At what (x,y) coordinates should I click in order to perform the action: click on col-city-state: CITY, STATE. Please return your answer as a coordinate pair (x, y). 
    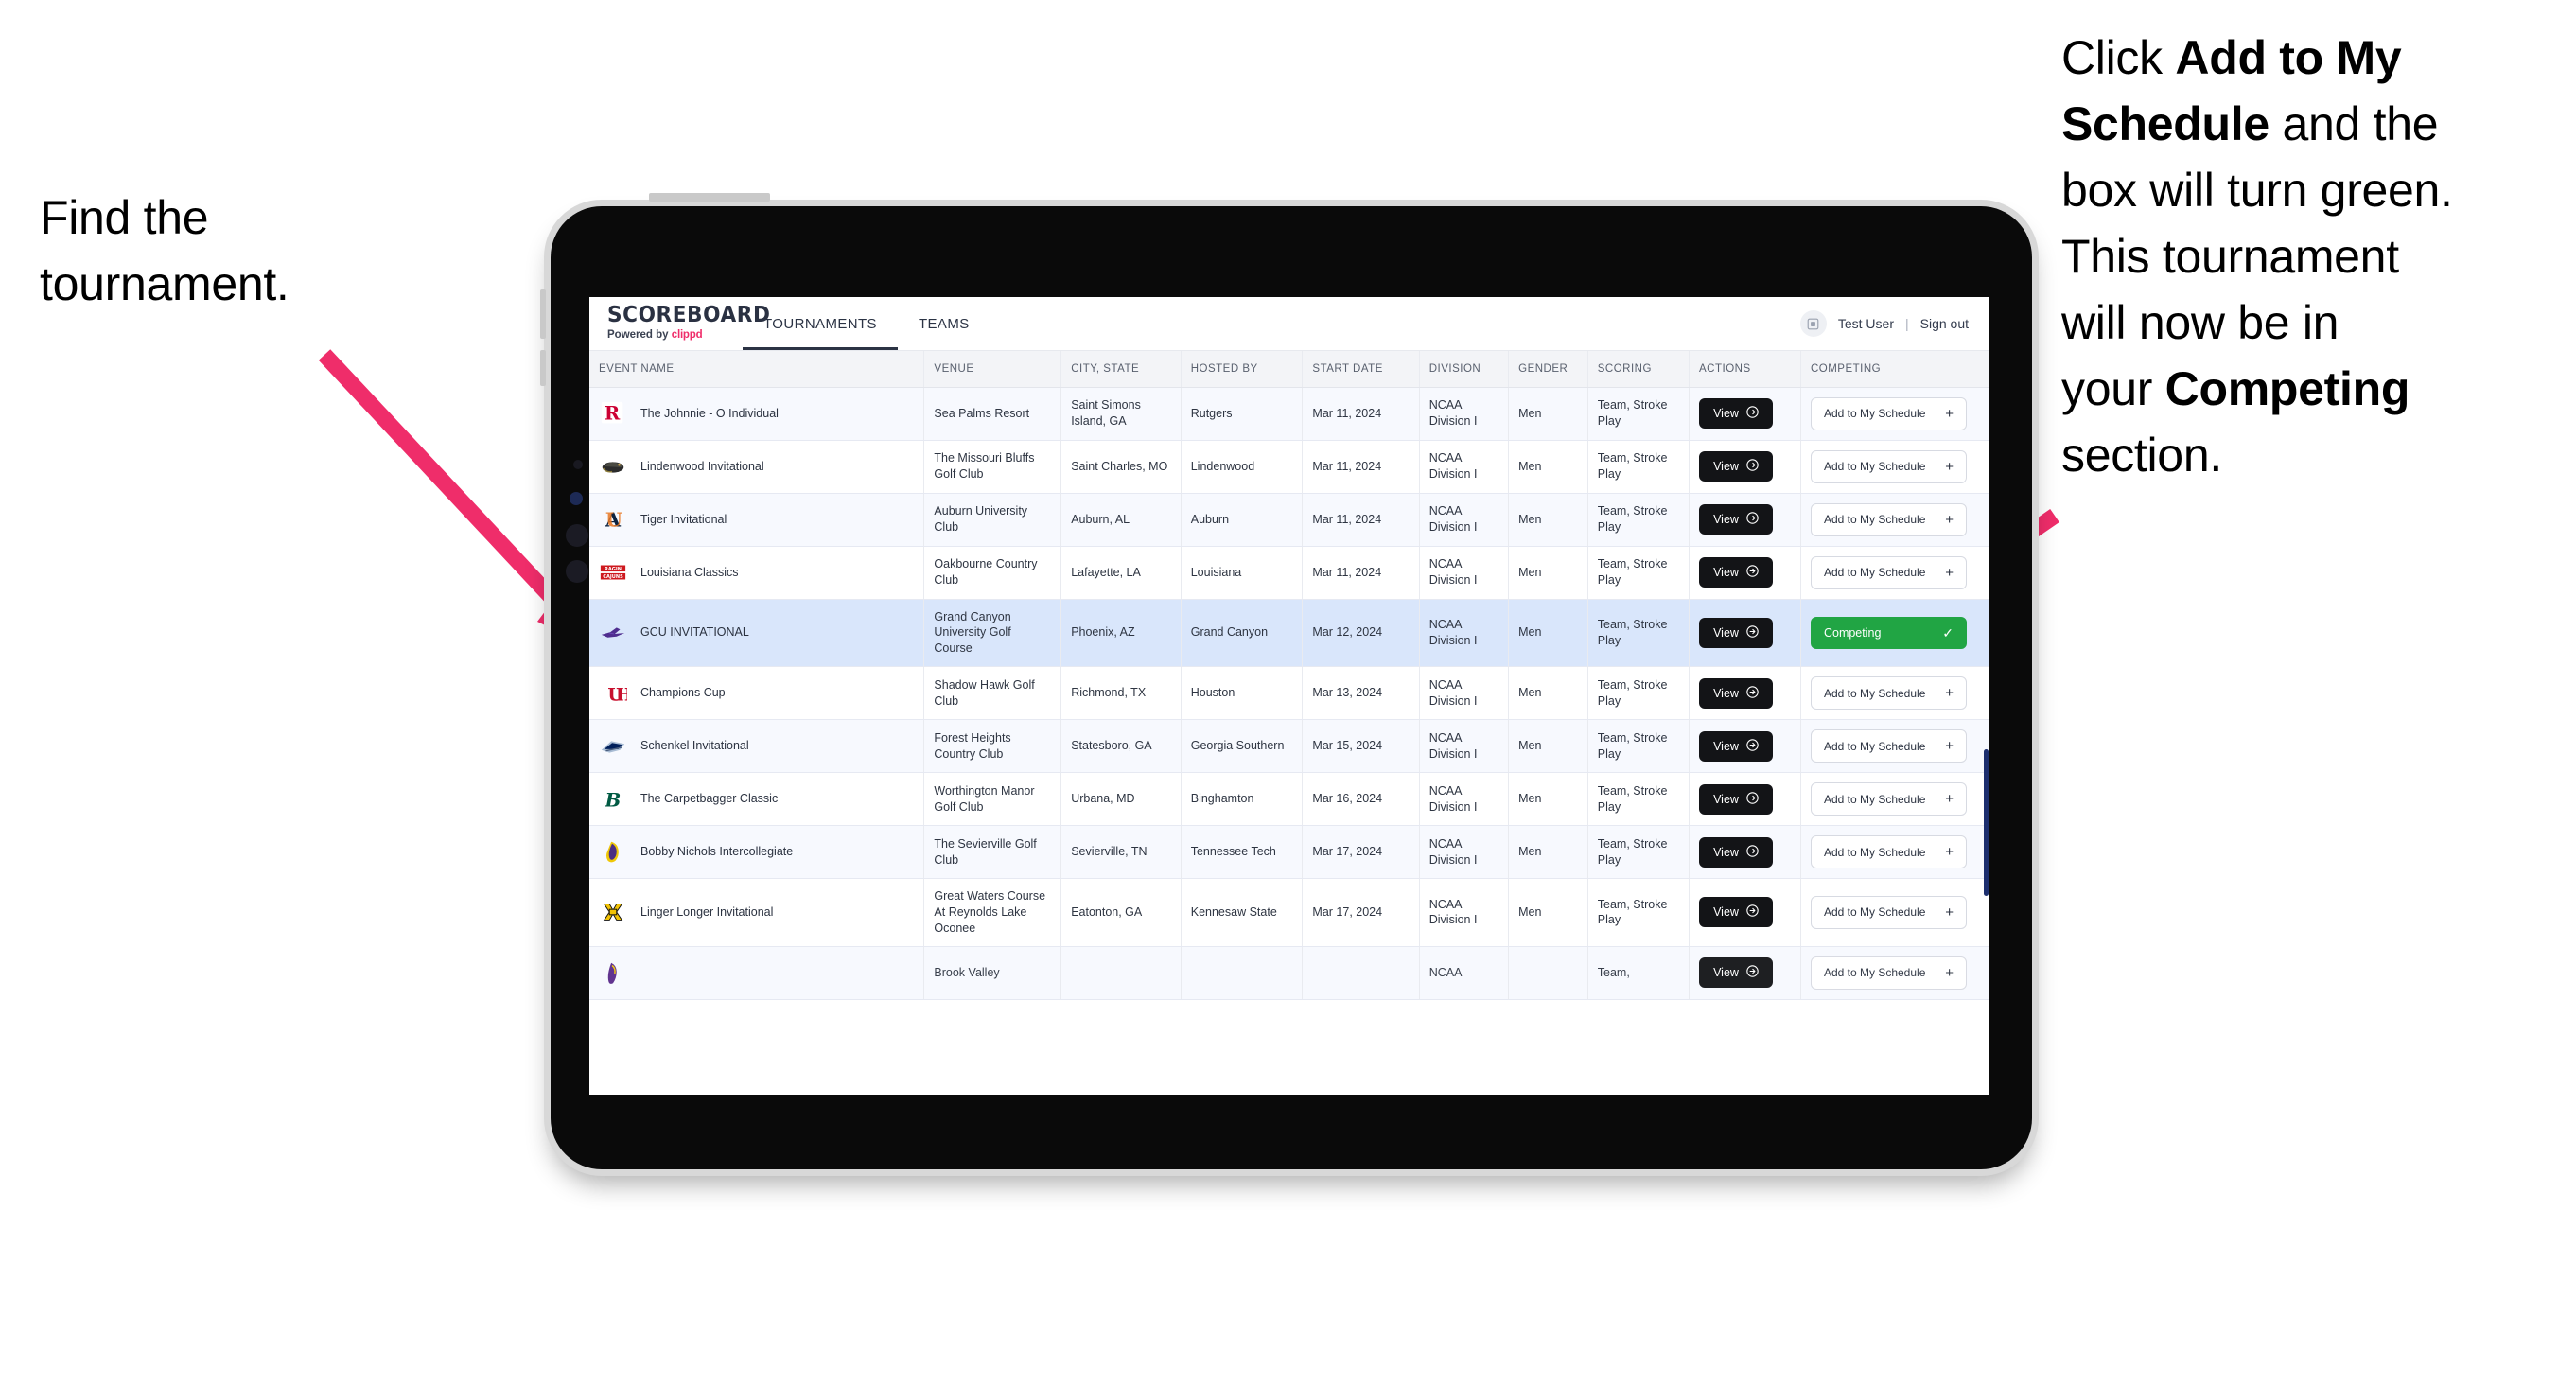
    Looking at the image, I should click on (1121, 369).